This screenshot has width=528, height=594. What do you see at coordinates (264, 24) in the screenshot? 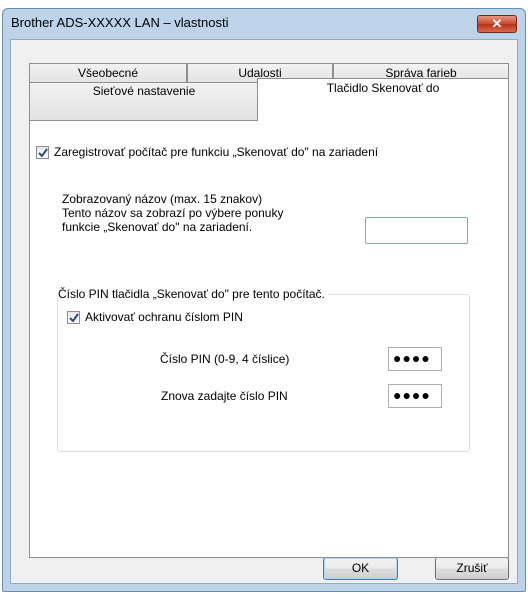
I see `title-bar: Brother ADS-XXXXX LAN – vlastnosti ✕` at bounding box center [264, 24].